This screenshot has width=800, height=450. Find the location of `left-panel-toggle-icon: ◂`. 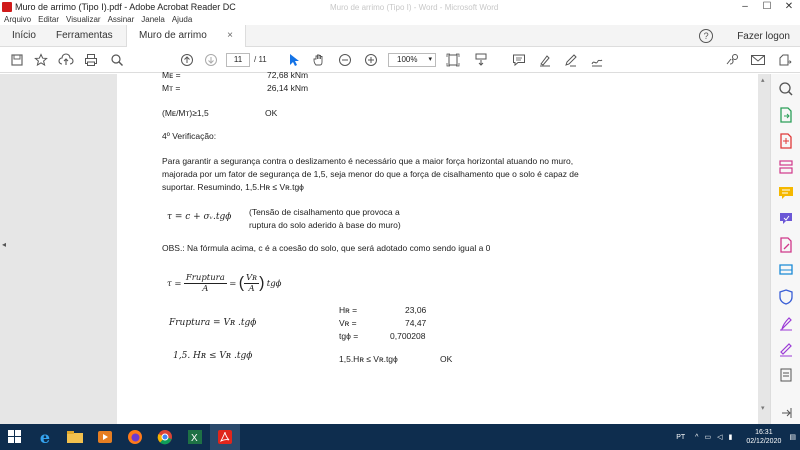

left-panel-toggle-icon: ◂ is located at coordinates (4, 244).